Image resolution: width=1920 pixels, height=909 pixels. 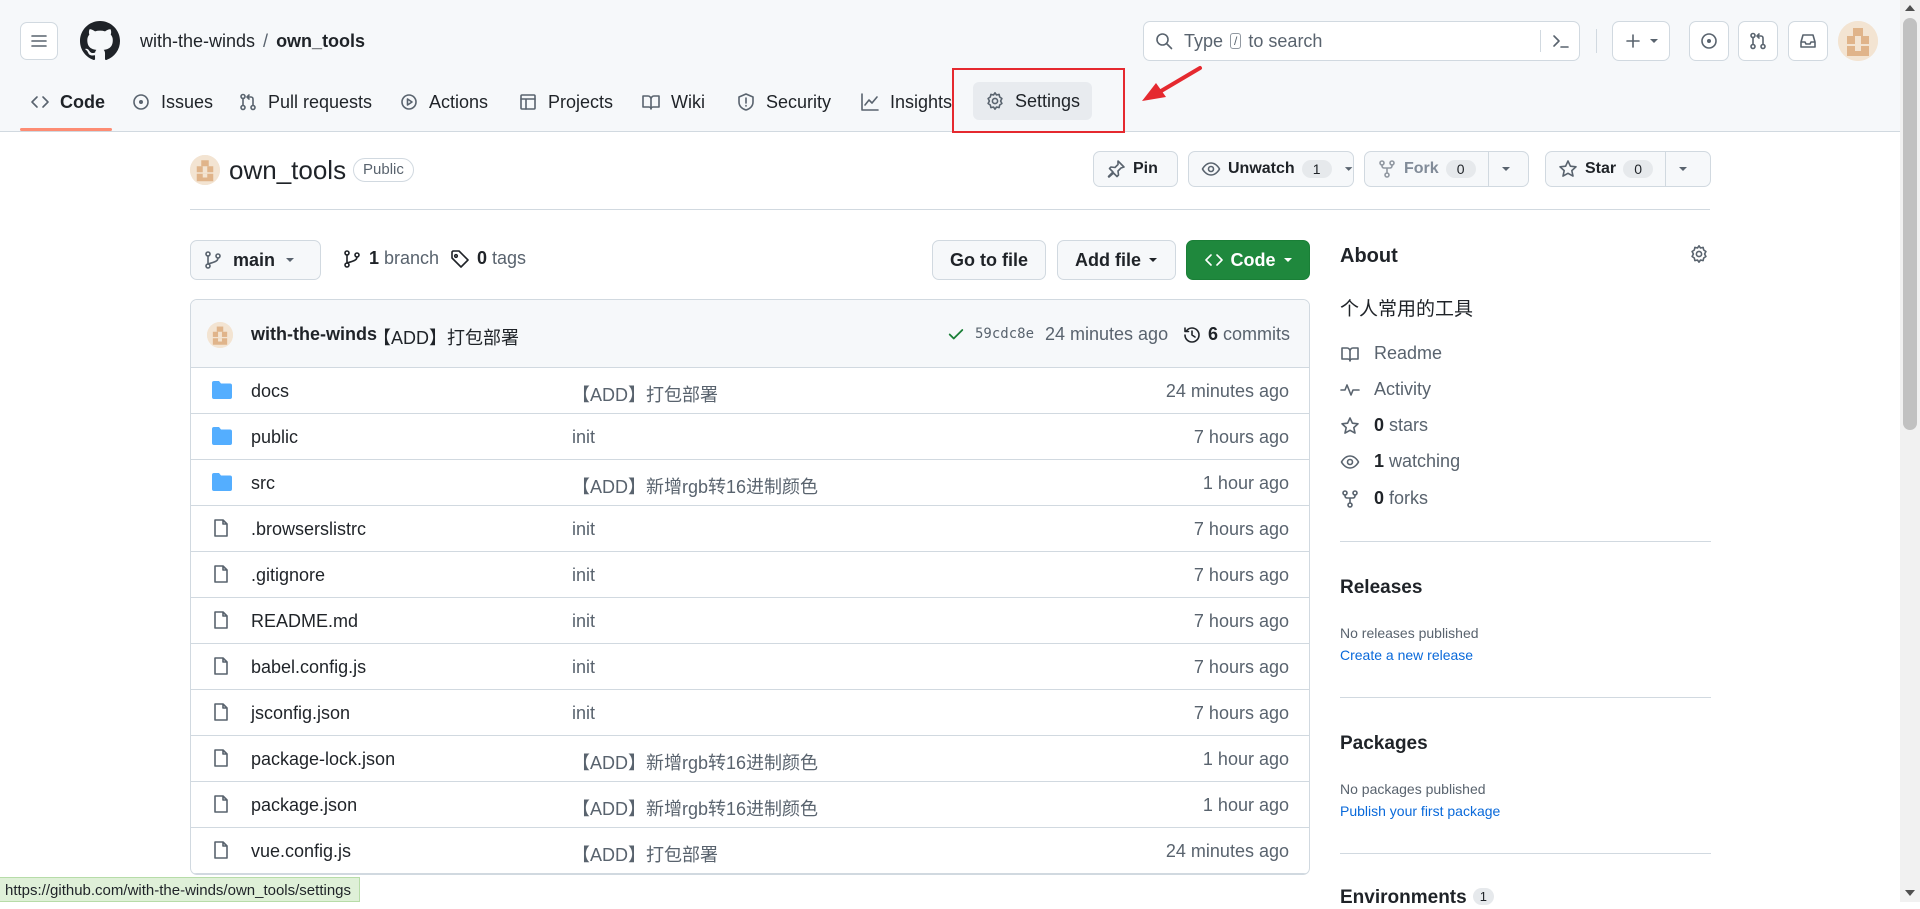 What do you see at coordinates (956, 334) in the screenshot?
I see `check-icon` at bounding box center [956, 334].